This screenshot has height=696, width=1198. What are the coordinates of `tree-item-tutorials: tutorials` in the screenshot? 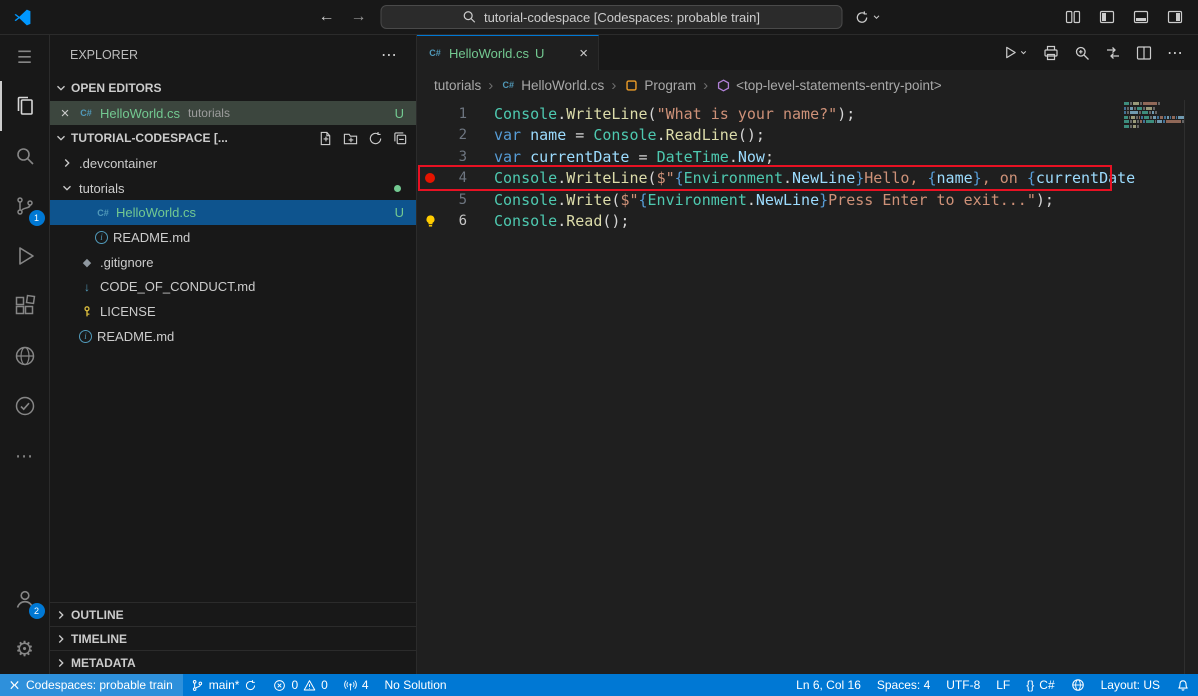 It's located at (233, 188).